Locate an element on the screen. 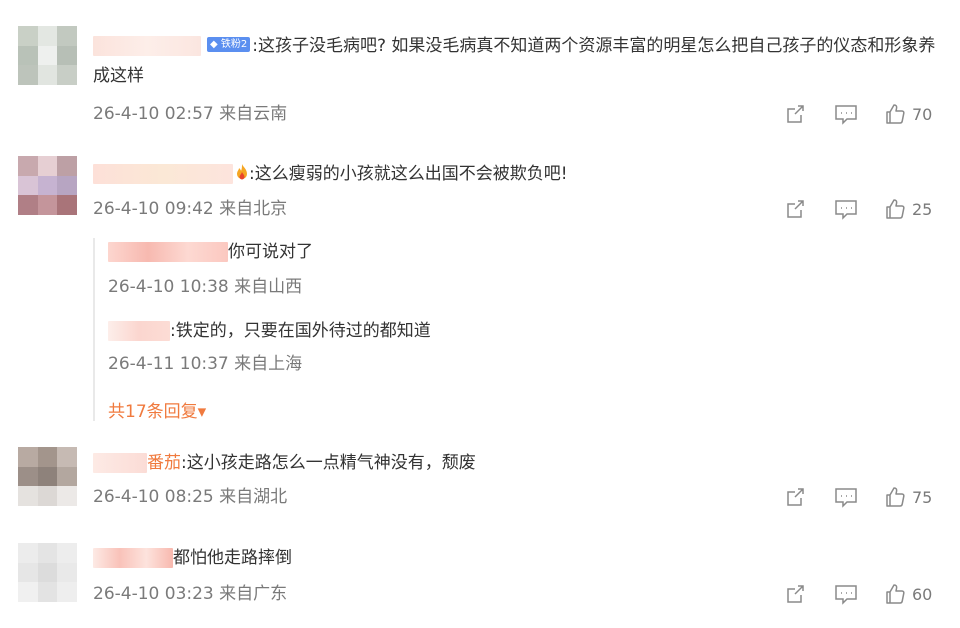  like-button: 70 is located at coordinates (908, 114).